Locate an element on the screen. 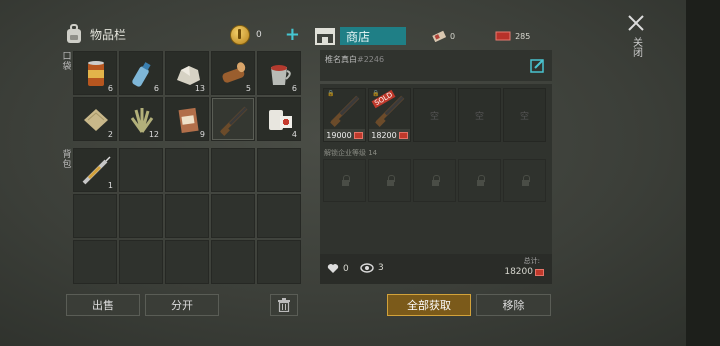  inventory-slot-cloth: 2 is located at coordinates (95, 119).